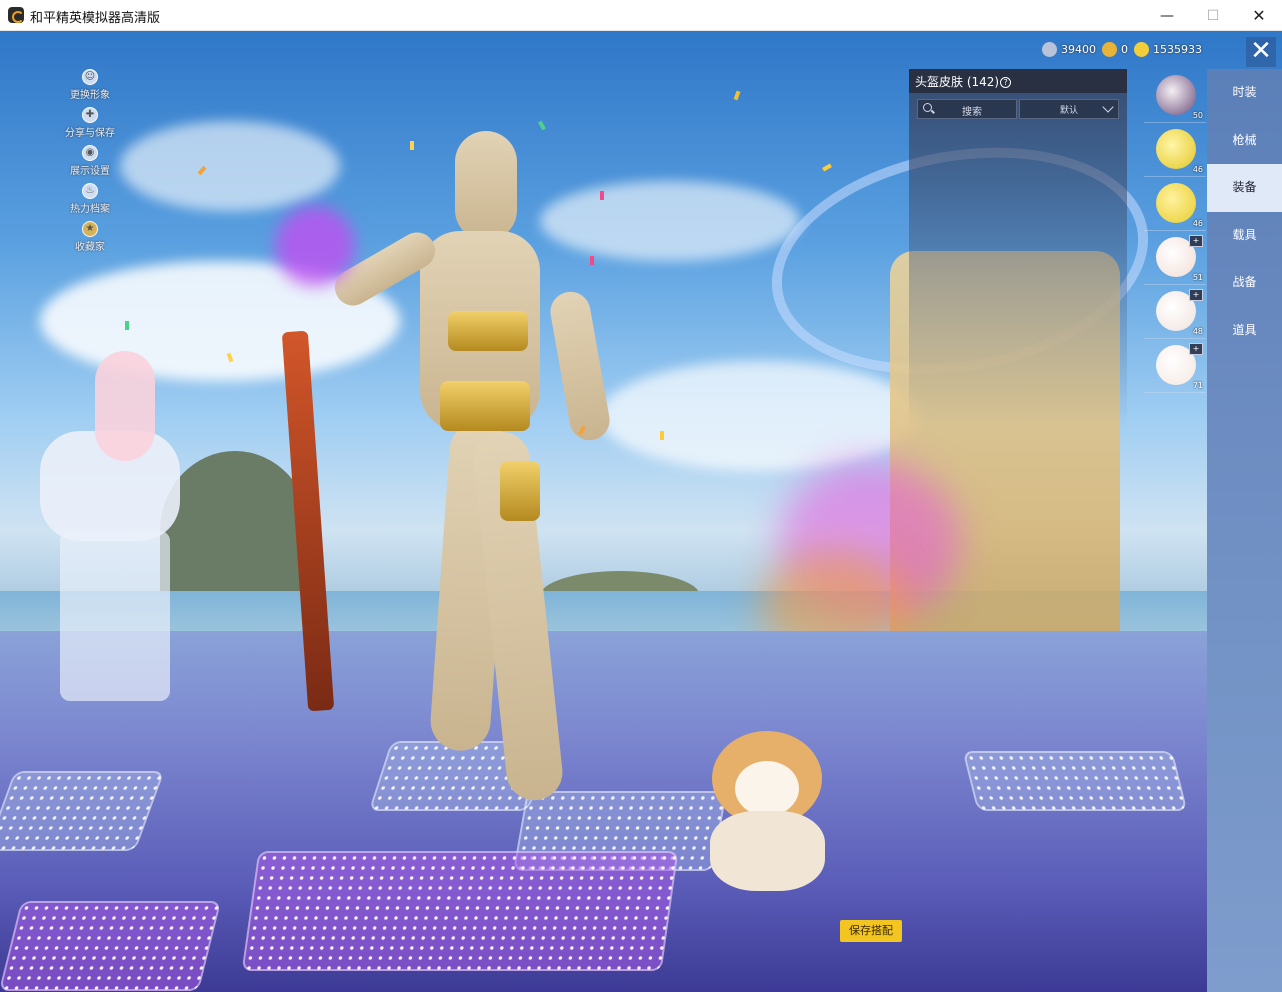  I want to click on tab-battle-prep: 战备, so click(1244, 283).